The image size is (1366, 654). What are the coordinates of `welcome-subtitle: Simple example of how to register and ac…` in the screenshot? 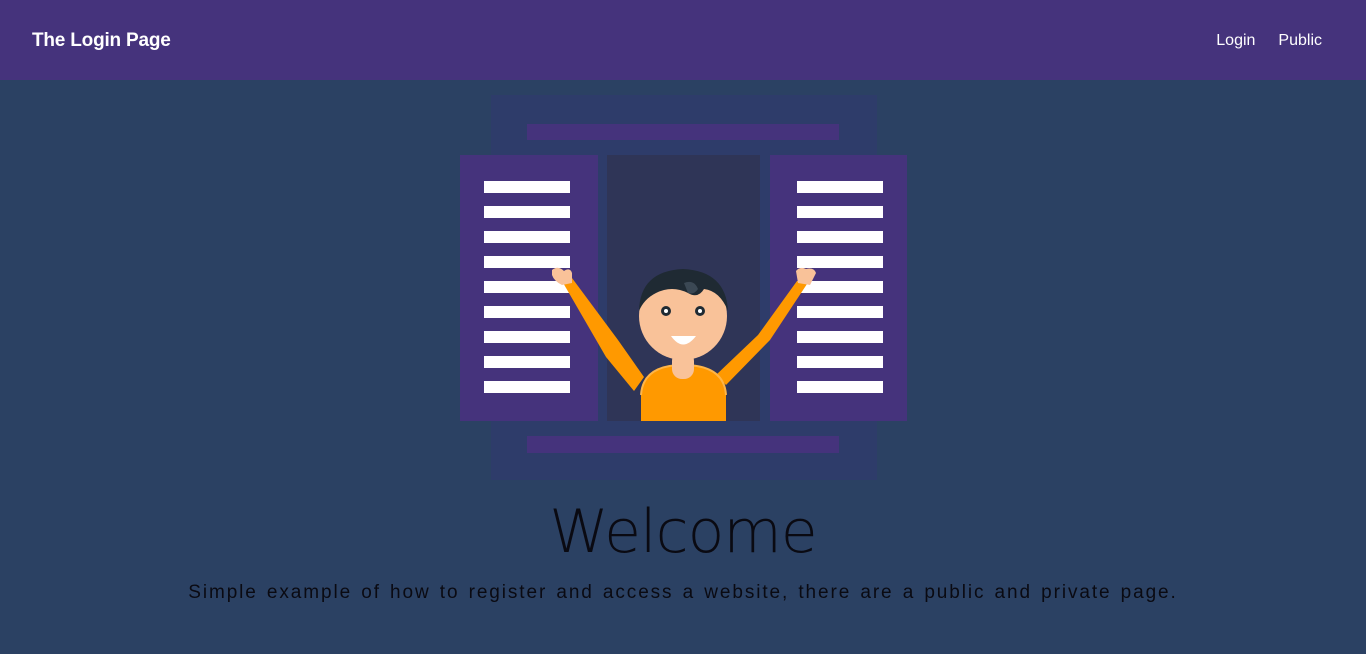 It's located at (683, 592).